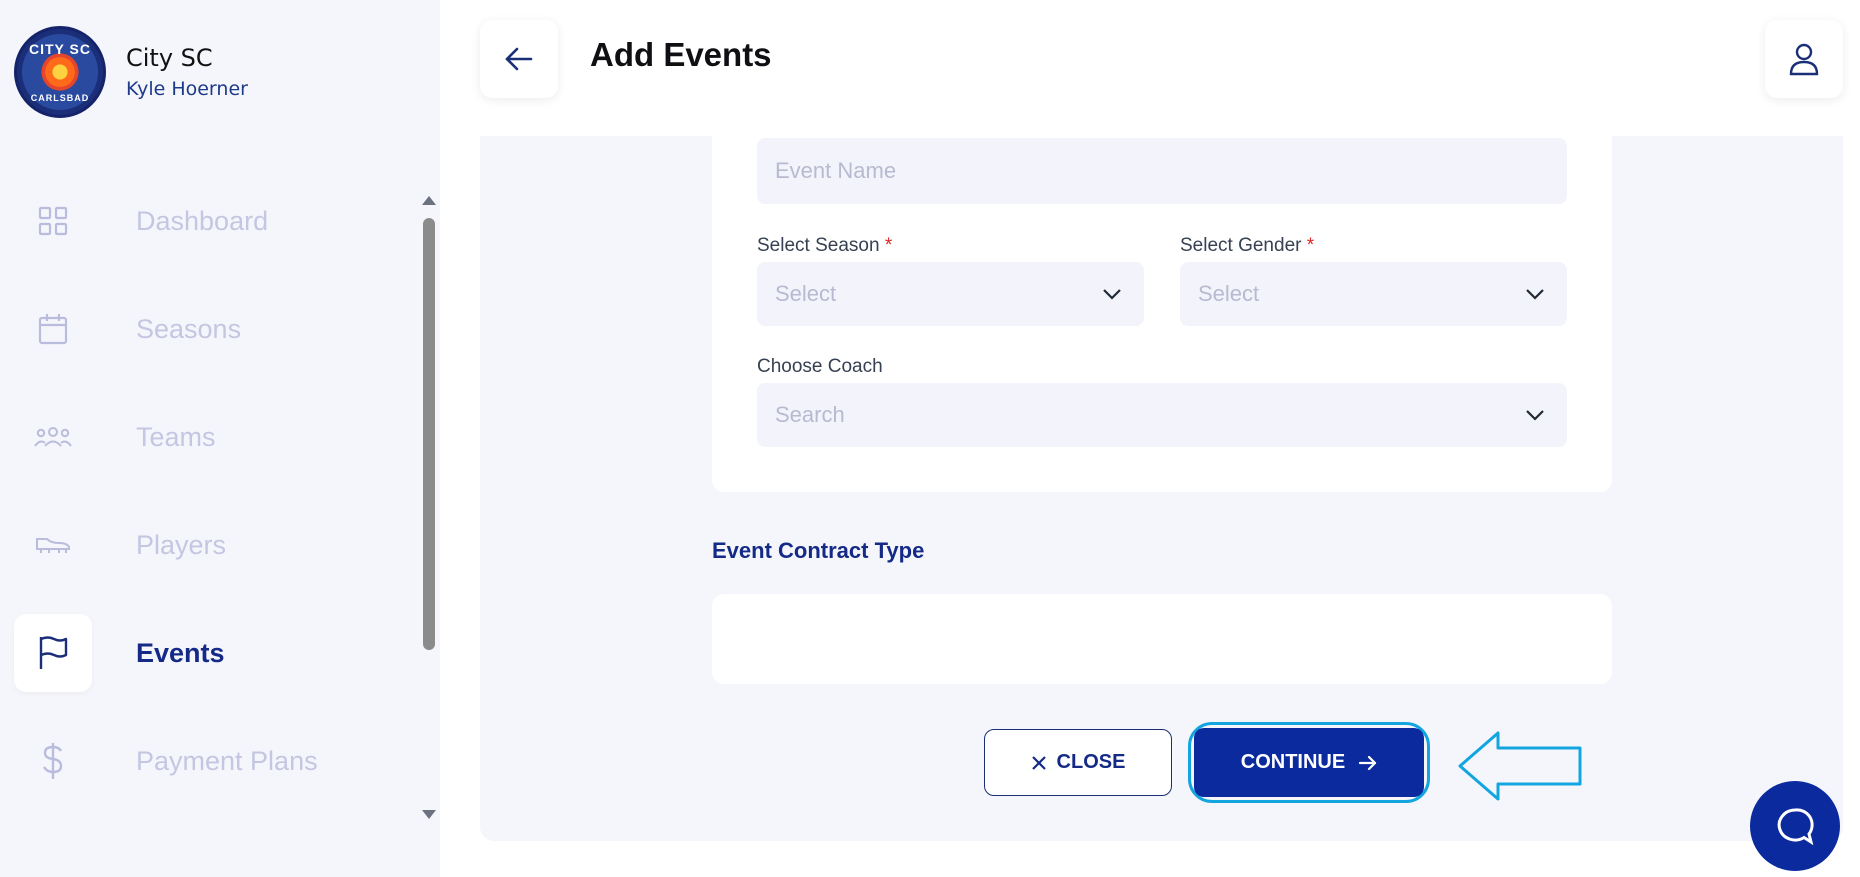 The width and height of the screenshot is (1860, 877). Describe the element at coordinates (1293, 762) in the screenshot. I see `continue-button-label: CONTINUE` at that location.